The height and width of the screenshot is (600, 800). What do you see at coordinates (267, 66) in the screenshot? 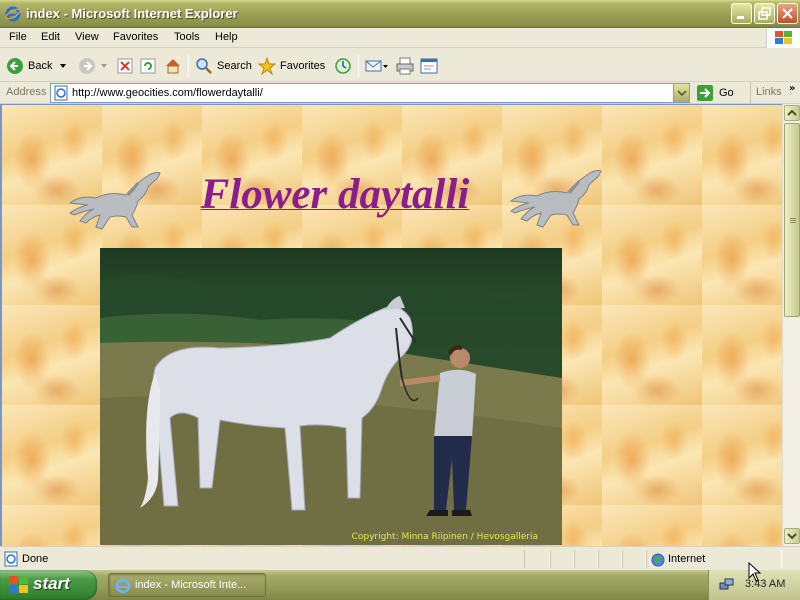
I see `star-icon` at bounding box center [267, 66].